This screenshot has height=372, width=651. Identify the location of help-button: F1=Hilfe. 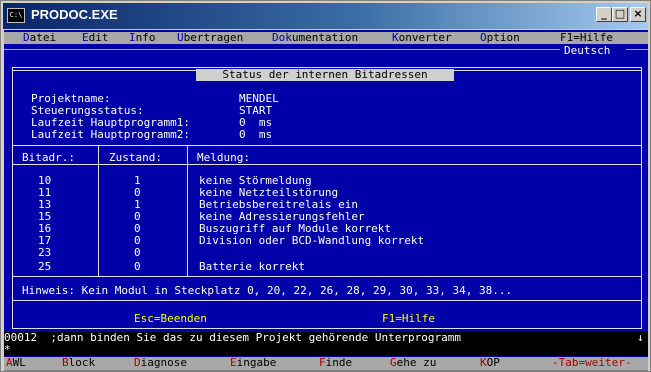
(408, 319).